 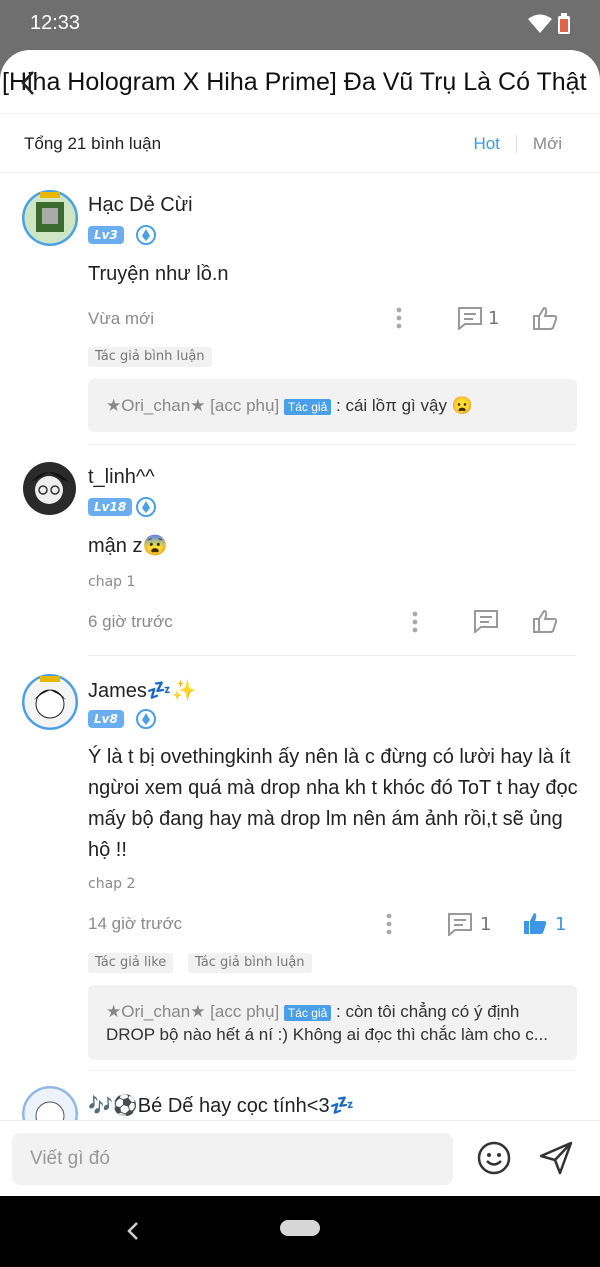 What do you see at coordinates (55, 23) in the screenshot?
I see `status-time: 12:33` at bounding box center [55, 23].